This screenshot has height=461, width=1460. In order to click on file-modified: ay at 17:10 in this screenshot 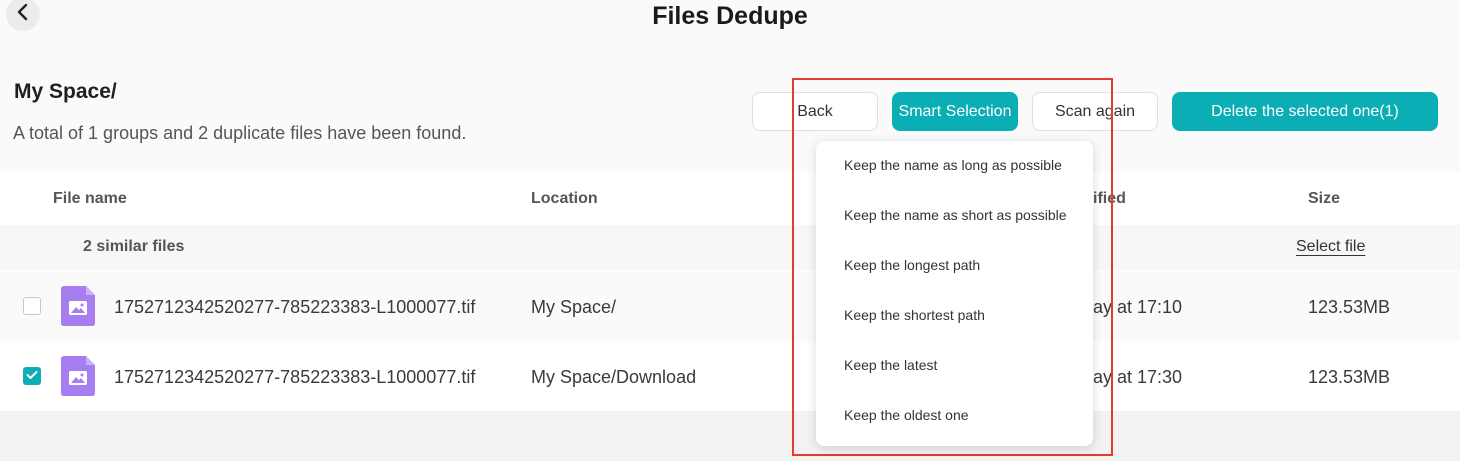, I will do `click(1138, 307)`.